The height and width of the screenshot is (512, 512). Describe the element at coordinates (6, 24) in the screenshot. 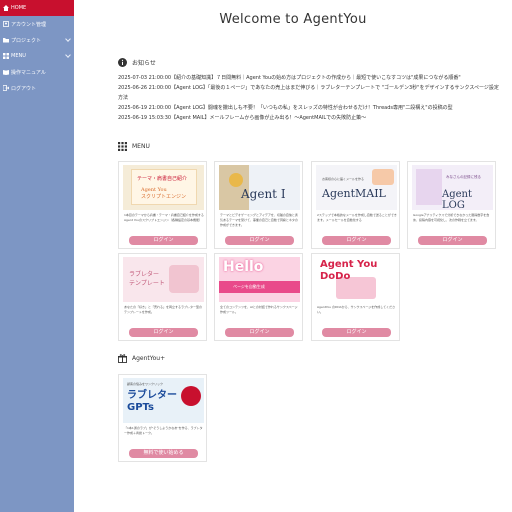

I see `user-icon` at that location.